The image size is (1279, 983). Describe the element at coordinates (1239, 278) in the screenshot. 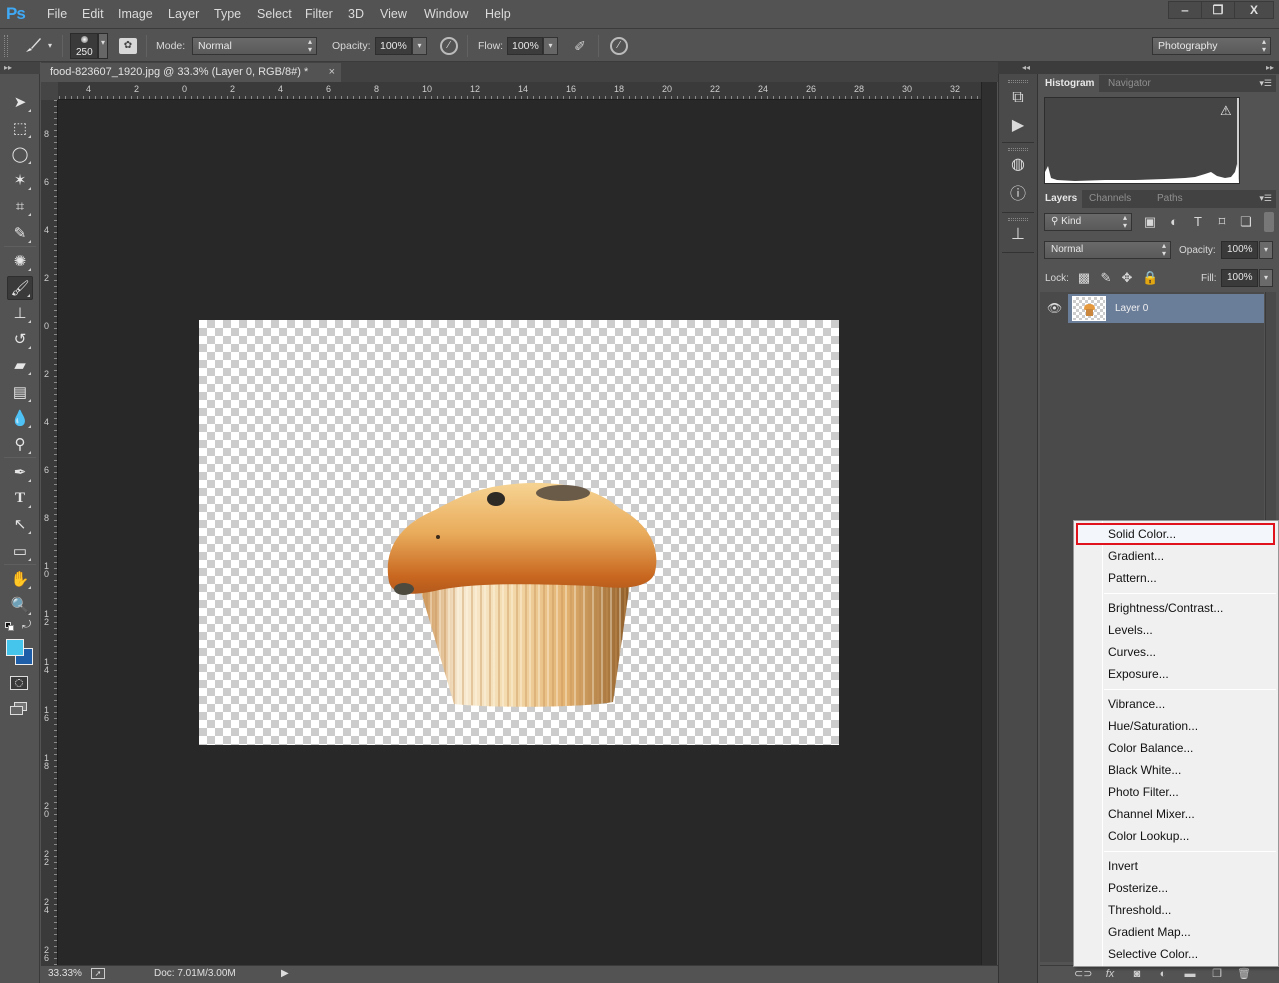

I see `fill-input: 100%` at that location.